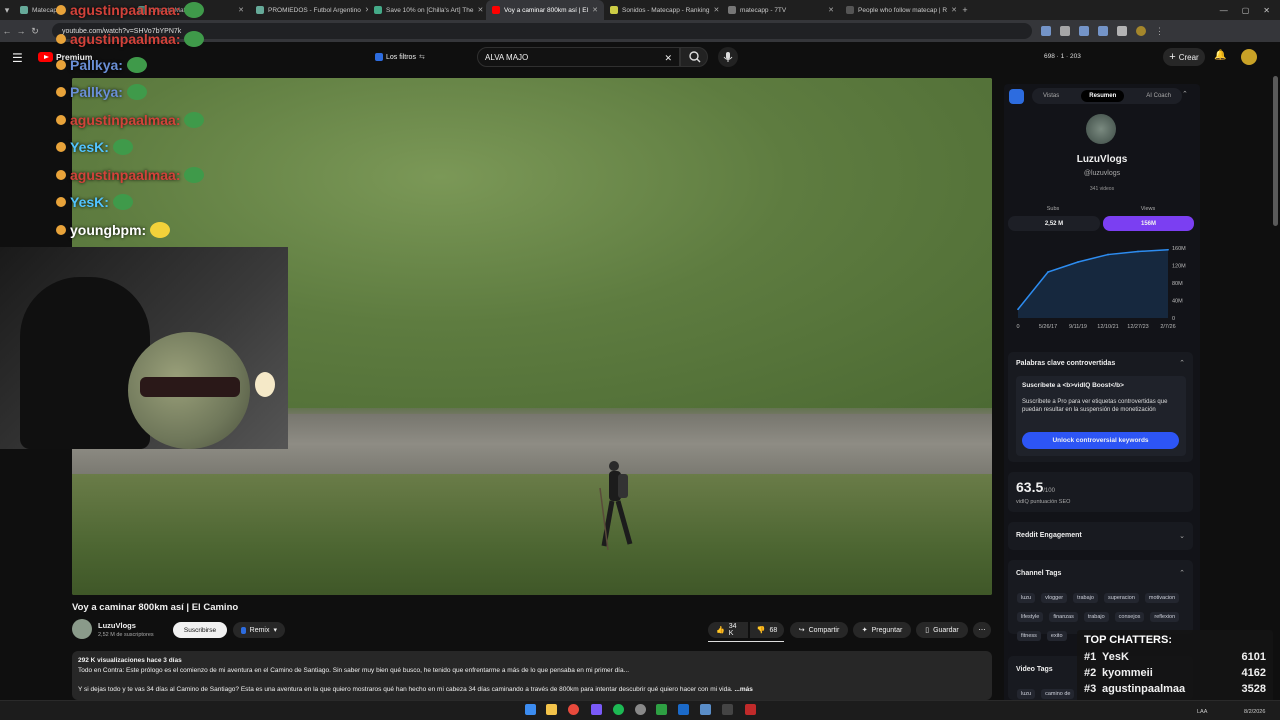  What do you see at coordinates (1266, 10) in the screenshot?
I see `window-close-icon: ✕` at bounding box center [1266, 10].